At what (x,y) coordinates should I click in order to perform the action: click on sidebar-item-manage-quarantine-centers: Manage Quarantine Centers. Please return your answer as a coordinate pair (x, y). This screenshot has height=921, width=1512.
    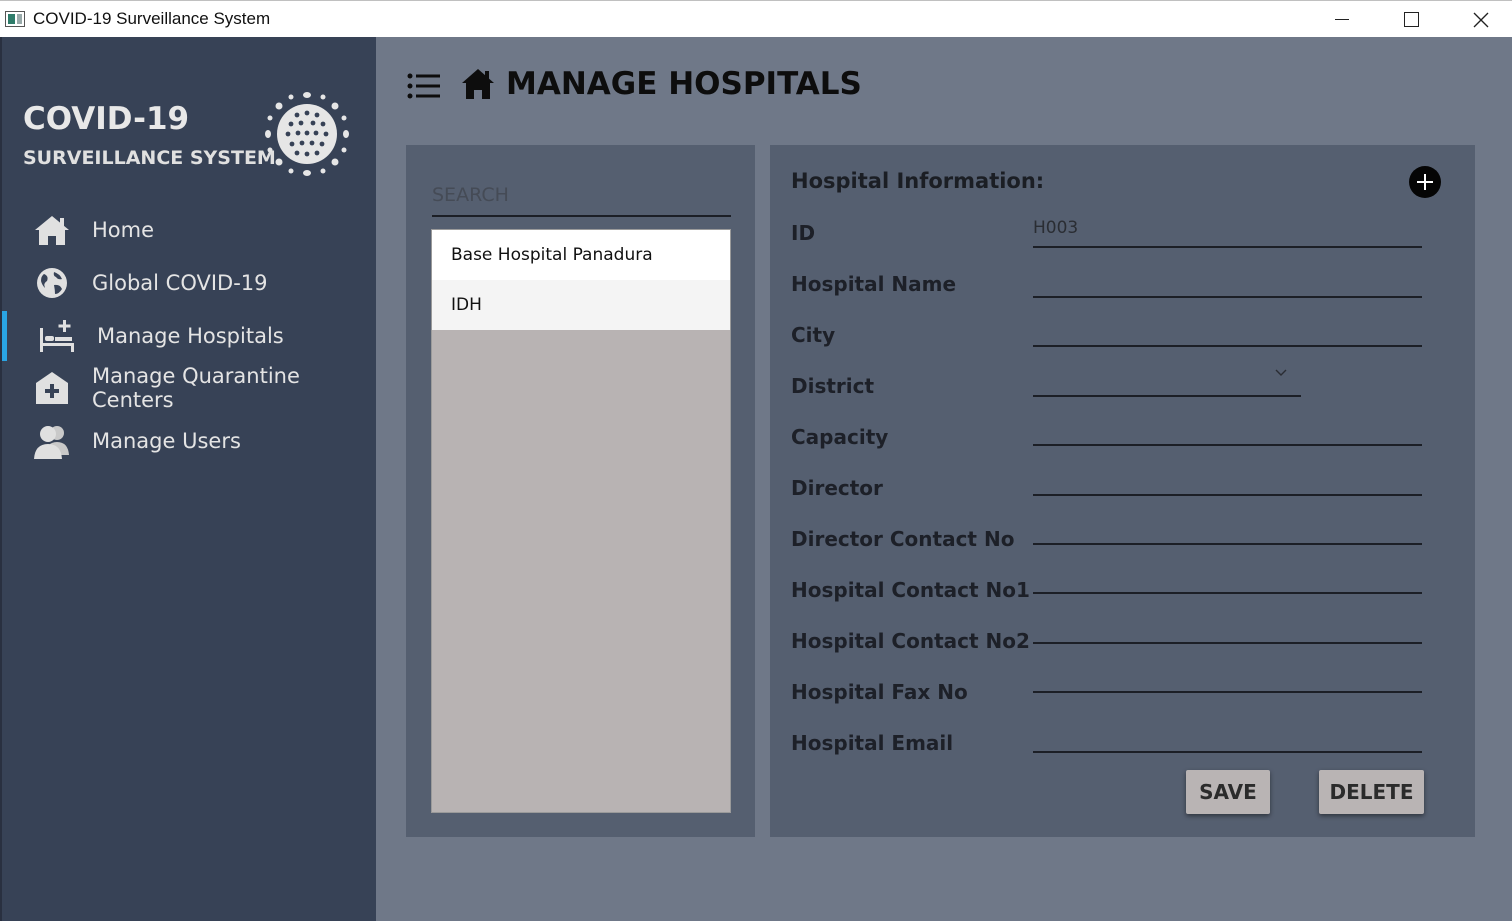
    Looking at the image, I should click on (189, 388).